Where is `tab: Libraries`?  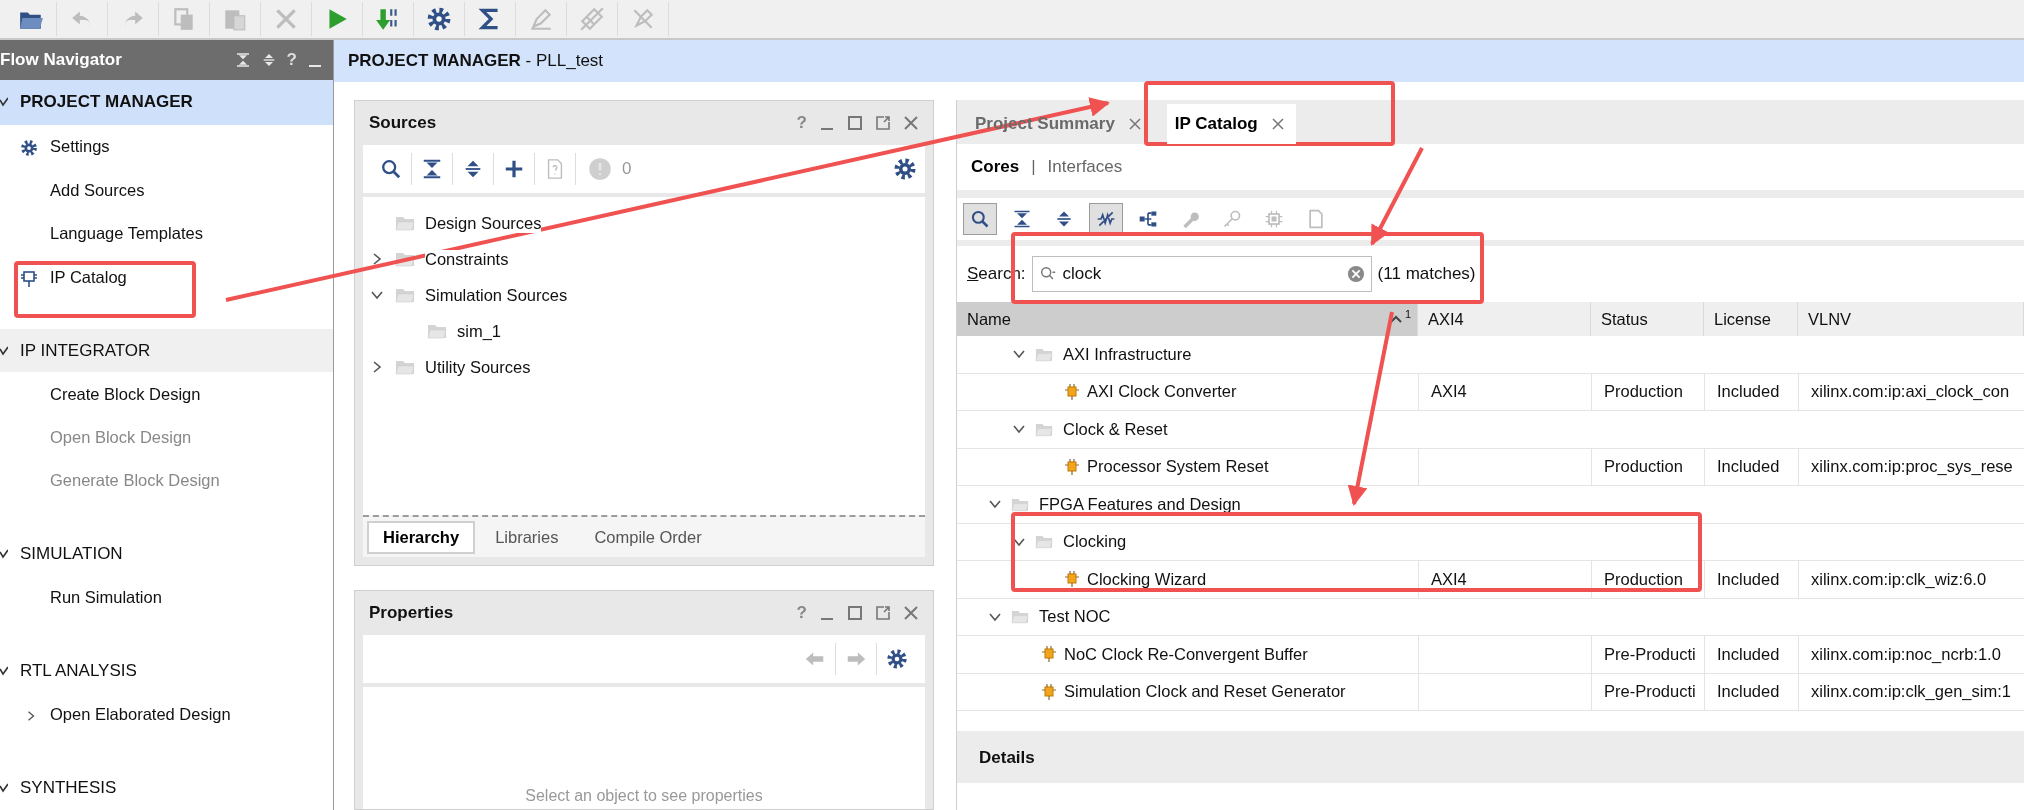 tab: Libraries is located at coordinates (527, 537).